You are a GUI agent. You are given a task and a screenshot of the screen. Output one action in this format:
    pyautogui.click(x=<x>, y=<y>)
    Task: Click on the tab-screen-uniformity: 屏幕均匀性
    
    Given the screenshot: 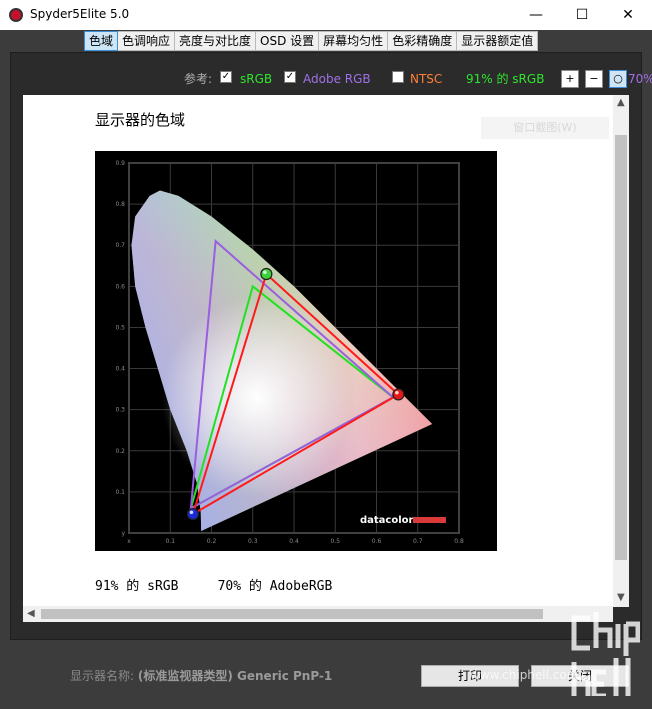 What is the action you would take?
    pyautogui.click(x=354, y=41)
    